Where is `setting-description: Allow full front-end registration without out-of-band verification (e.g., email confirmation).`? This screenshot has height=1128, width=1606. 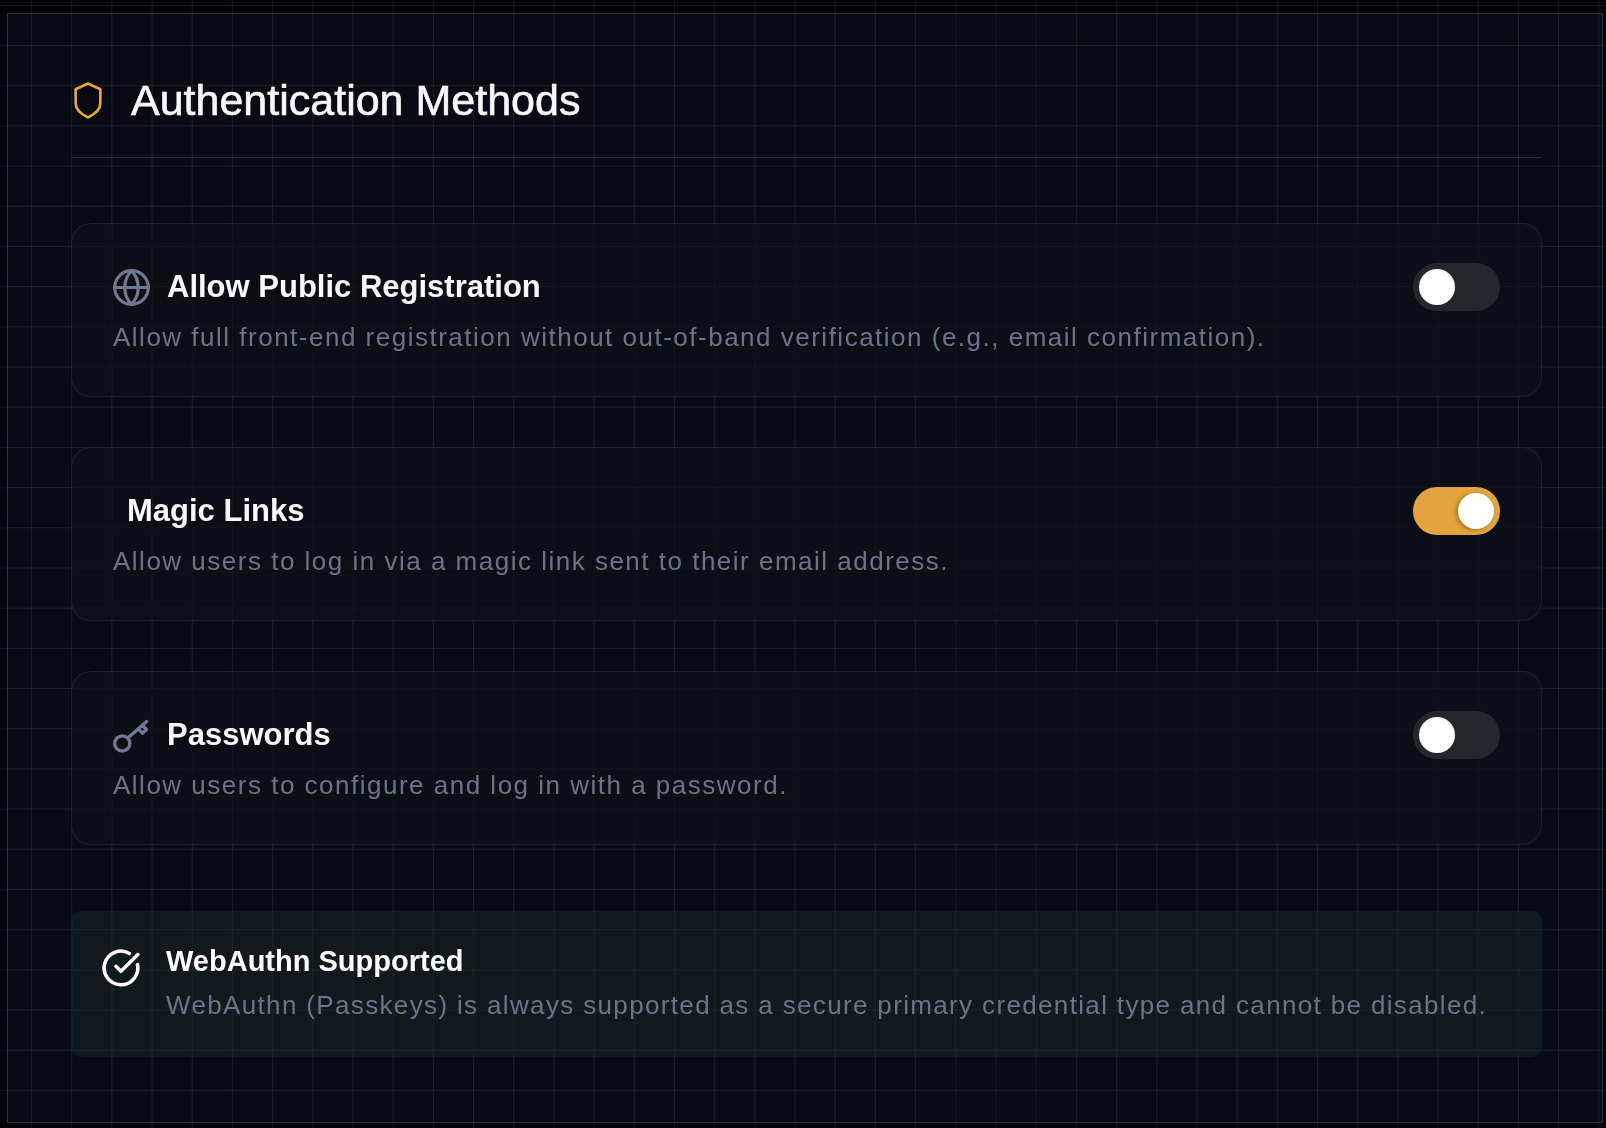 setting-description: Allow full front-end registration without out-of-band verification (e.g., email confirmation). is located at coordinates (690, 337).